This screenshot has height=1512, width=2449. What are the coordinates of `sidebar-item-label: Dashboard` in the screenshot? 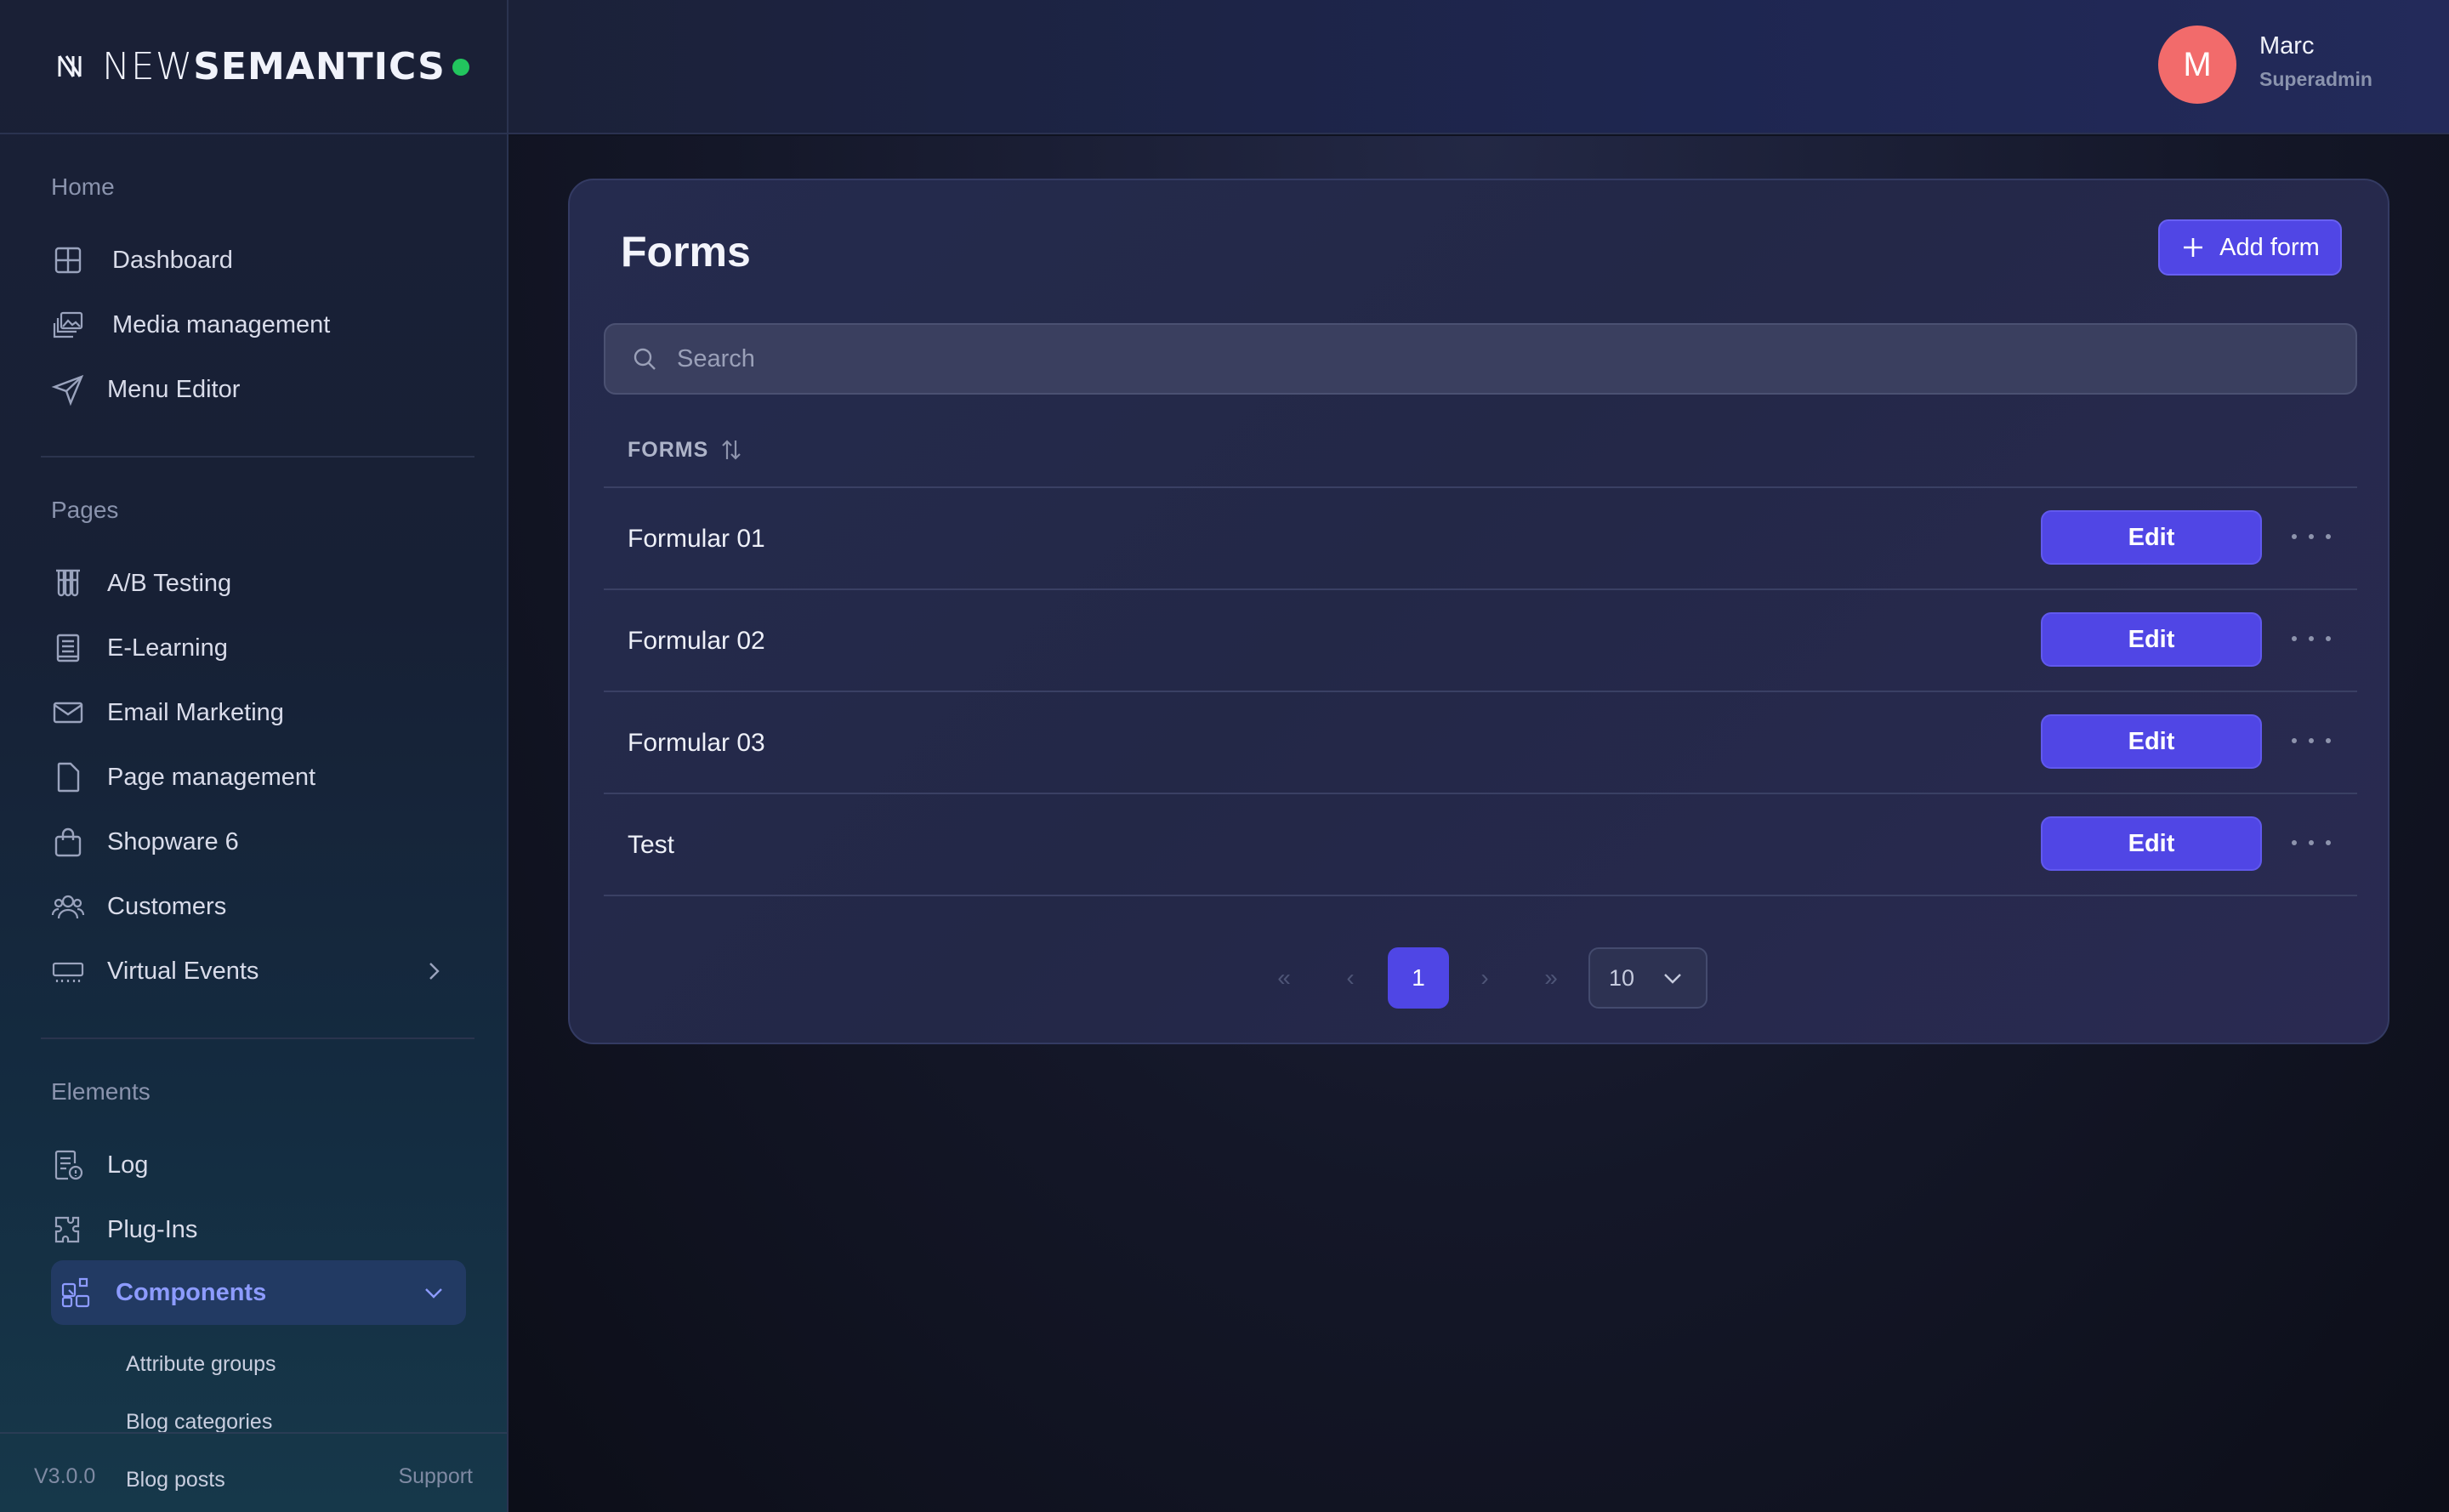 It's located at (172, 260).